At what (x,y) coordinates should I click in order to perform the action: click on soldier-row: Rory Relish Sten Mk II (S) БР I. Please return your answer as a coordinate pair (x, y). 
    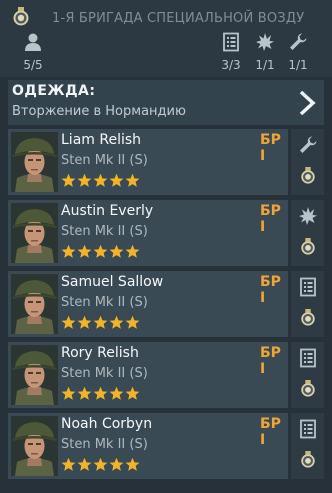
    Looking at the image, I should click on (166, 375).